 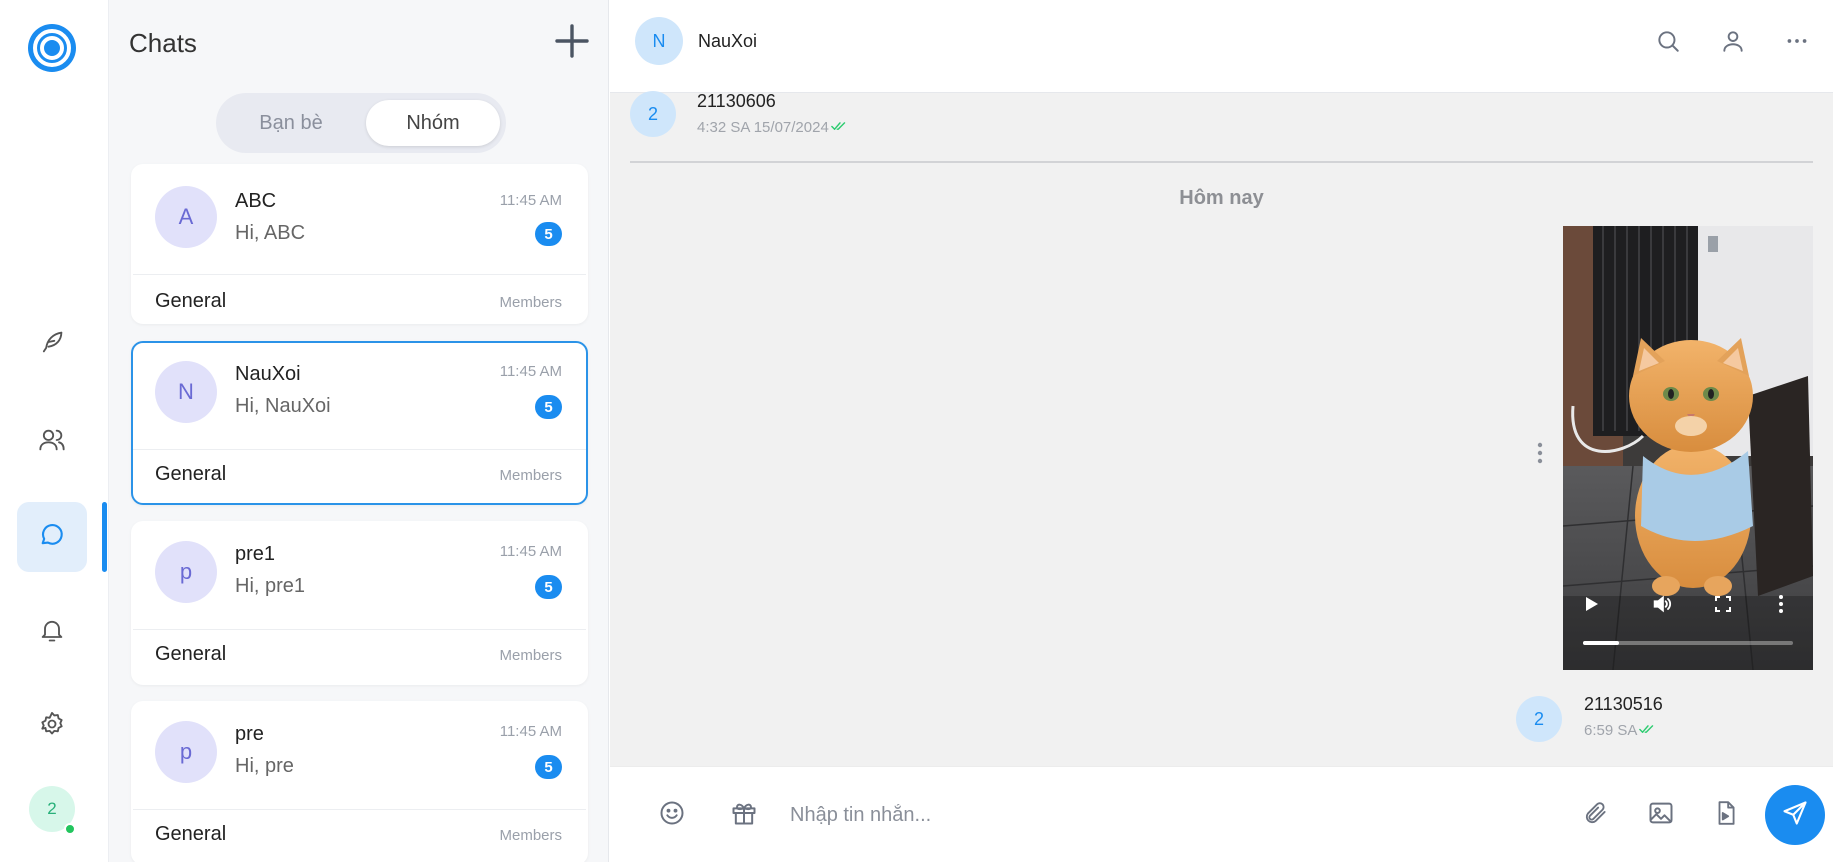 I want to click on chat-last-message: Hi, ABC, so click(x=270, y=233).